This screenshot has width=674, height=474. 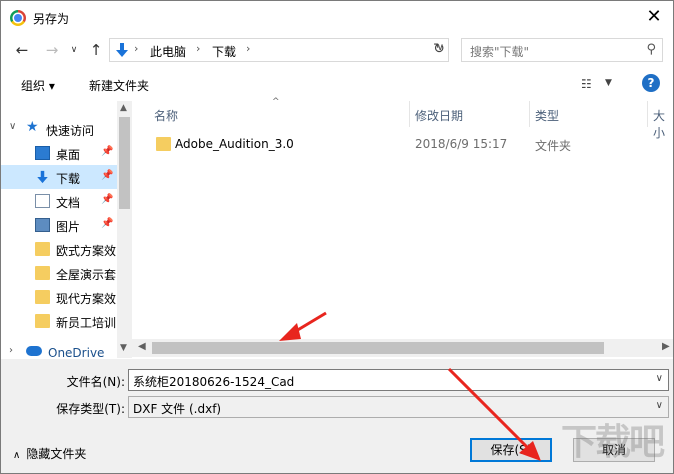 What do you see at coordinates (86, 275) in the screenshot?
I see `sidebar-item-label: 全屋演示套` at bounding box center [86, 275].